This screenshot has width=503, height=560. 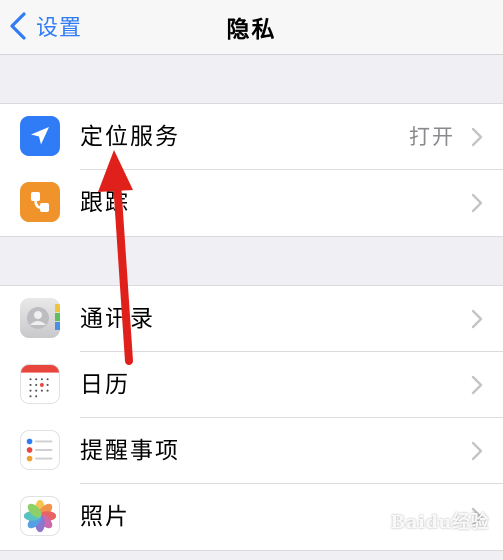 What do you see at coordinates (130, 137) in the screenshot?
I see `row-label: 定位服务` at bounding box center [130, 137].